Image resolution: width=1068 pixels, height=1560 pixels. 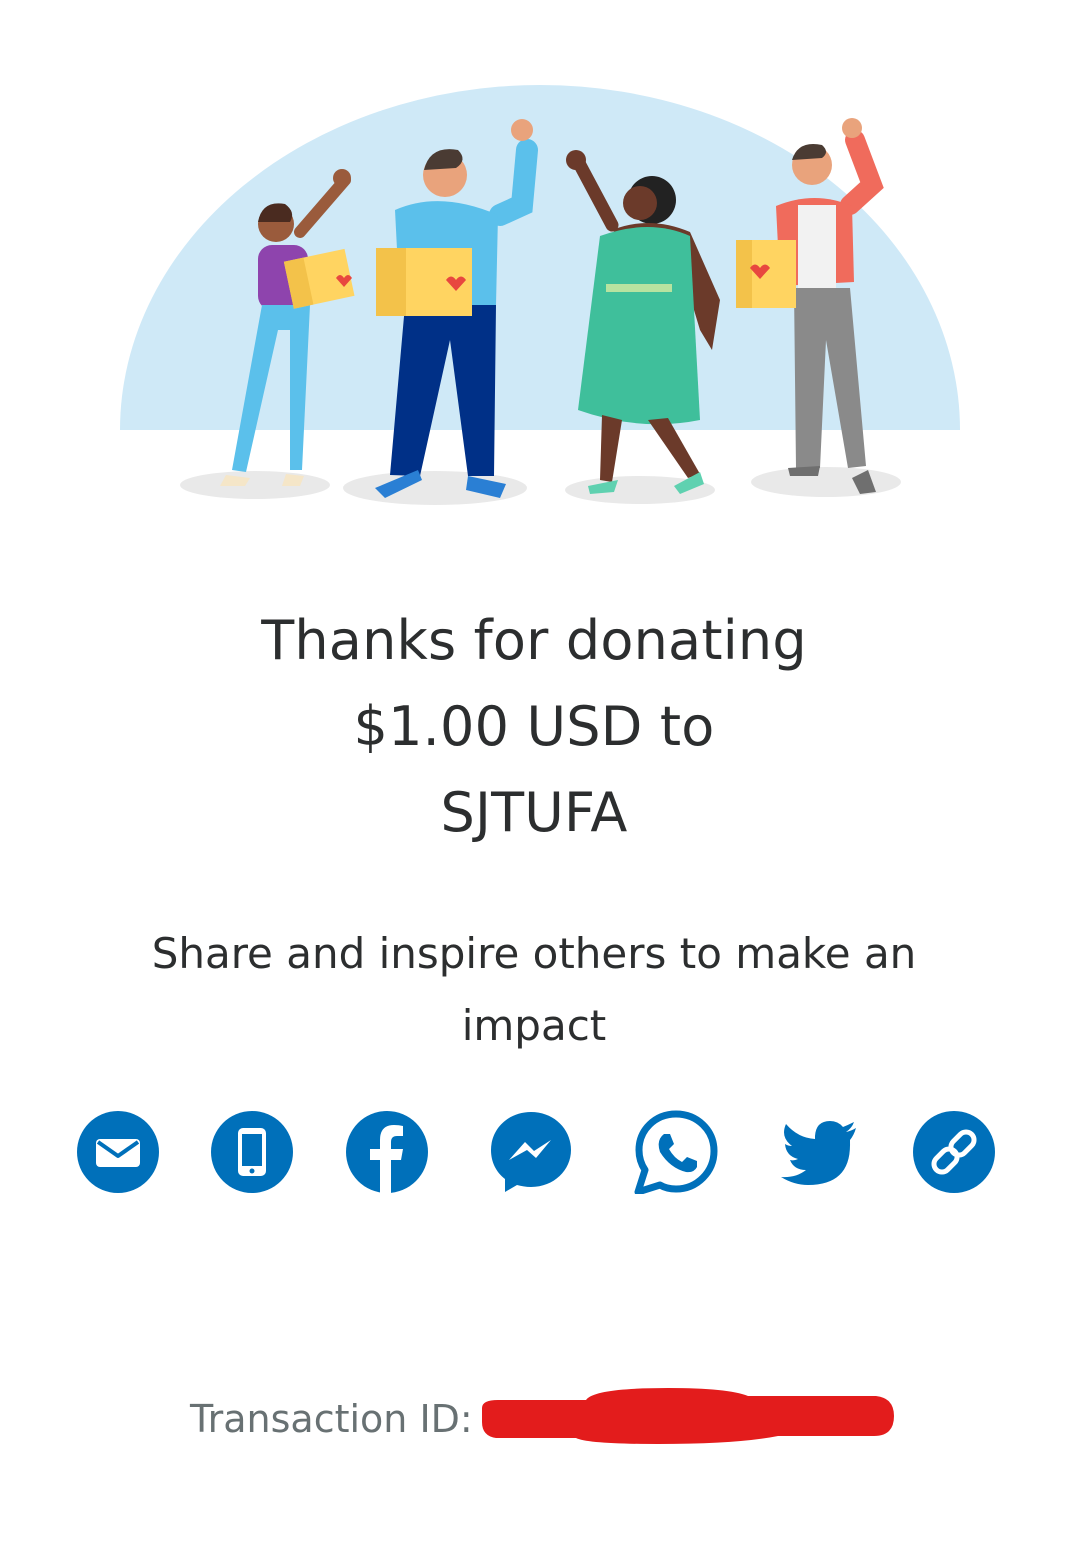 I want to click on share-sms-button, so click(x=252, y=1152).